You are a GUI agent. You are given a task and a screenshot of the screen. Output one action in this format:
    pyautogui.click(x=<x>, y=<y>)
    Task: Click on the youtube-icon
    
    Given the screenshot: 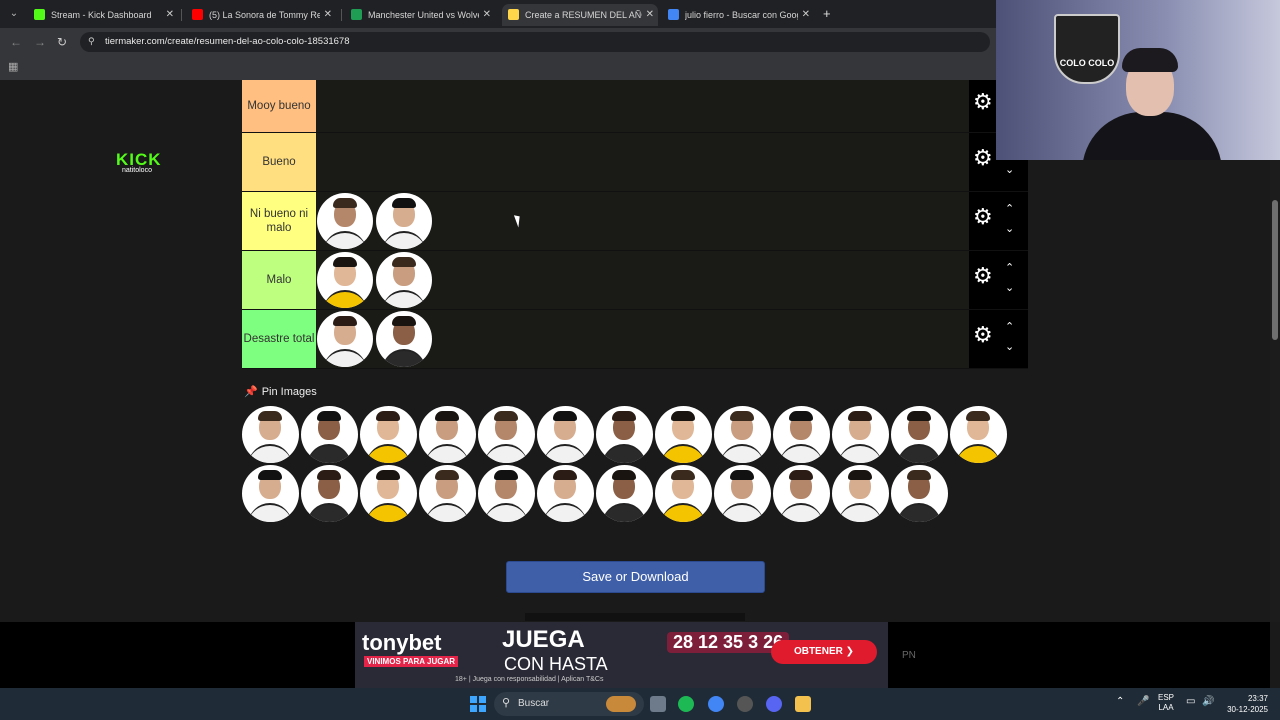 What is the action you would take?
    pyautogui.click(x=197, y=14)
    